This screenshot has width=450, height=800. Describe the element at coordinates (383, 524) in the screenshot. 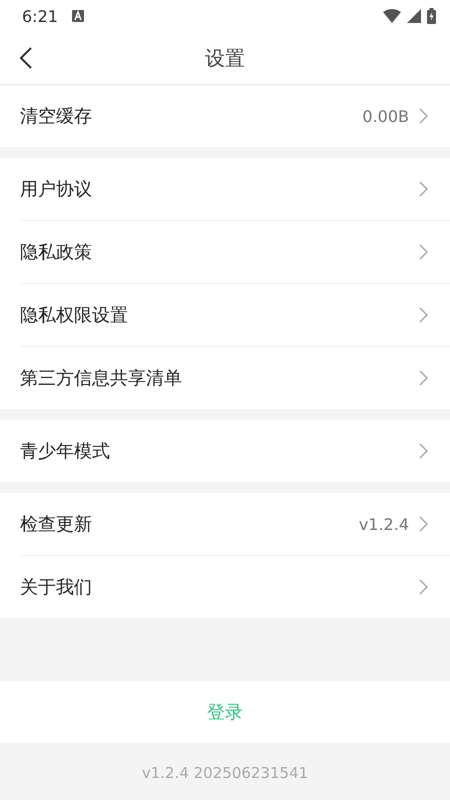

I see `item-value: v1.2.4` at that location.